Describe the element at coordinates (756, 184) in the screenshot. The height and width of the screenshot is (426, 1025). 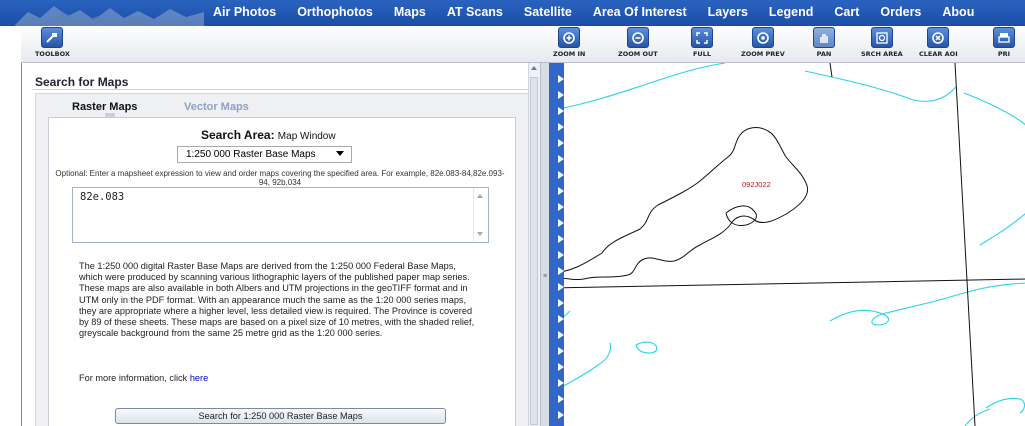
I see `map-sheet-label: 092J022` at that location.